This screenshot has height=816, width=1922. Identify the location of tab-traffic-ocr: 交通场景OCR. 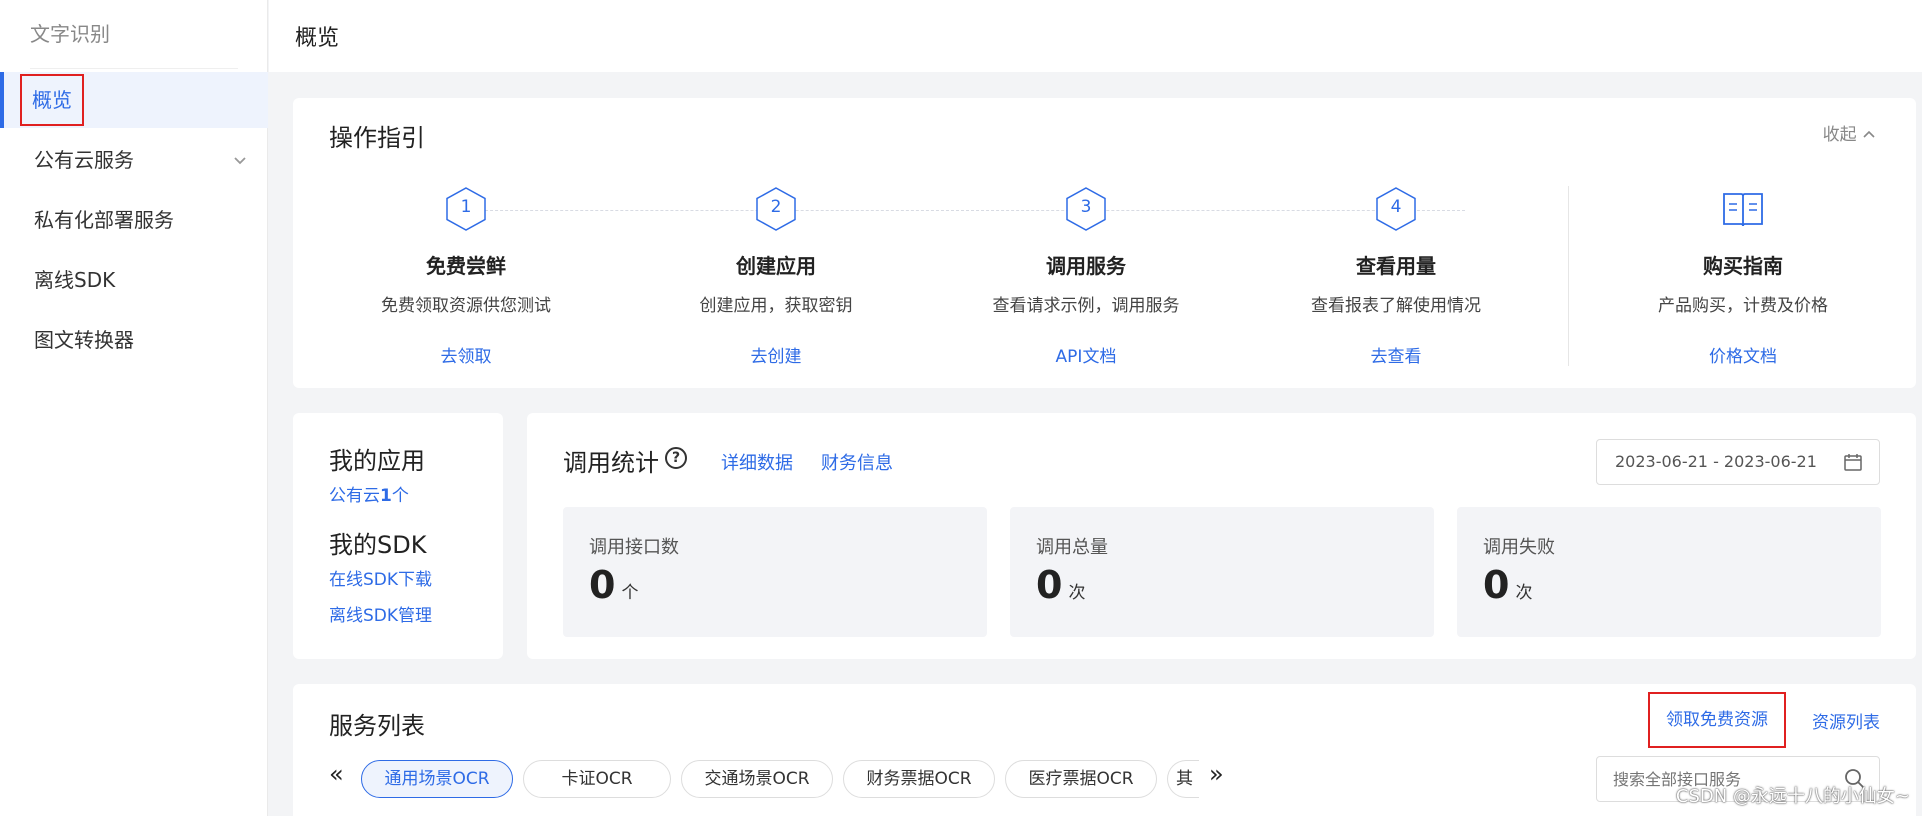
(757, 779).